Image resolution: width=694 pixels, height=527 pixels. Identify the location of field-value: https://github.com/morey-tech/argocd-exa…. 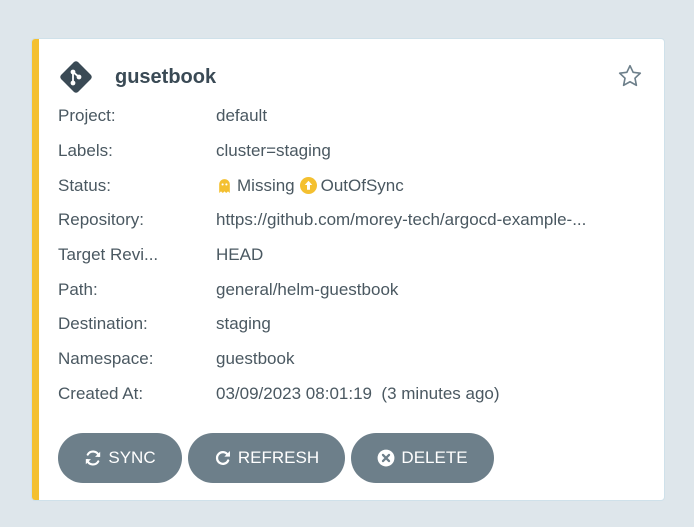
(401, 220).